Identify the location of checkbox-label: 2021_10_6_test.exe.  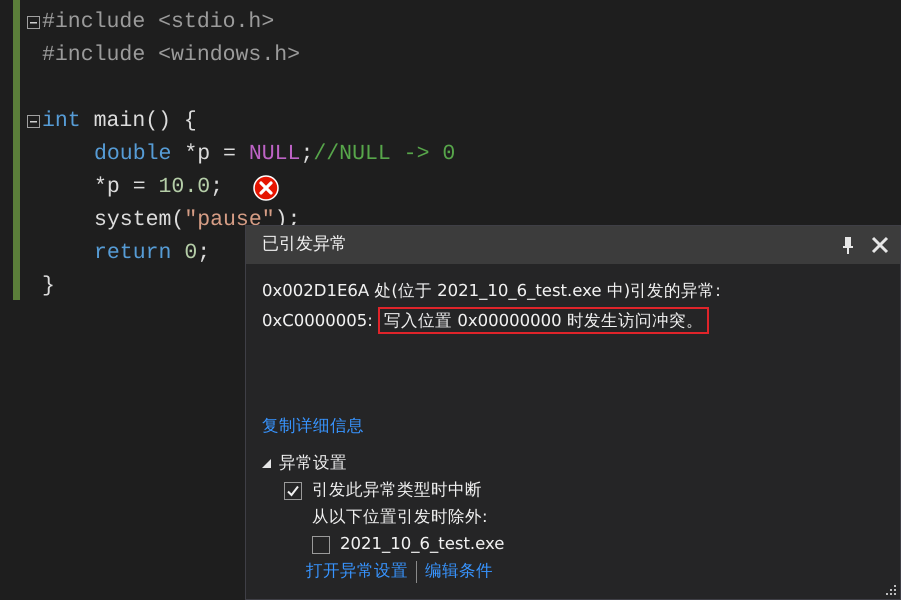
(422, 544).